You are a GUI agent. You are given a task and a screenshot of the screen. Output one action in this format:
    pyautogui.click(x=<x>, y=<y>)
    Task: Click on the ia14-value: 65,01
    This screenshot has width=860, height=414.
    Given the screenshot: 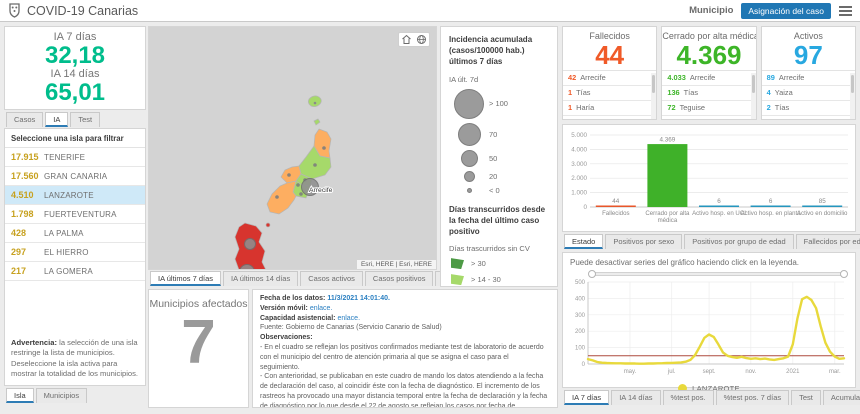 What is the action you would take?
    pyautogui.click(x=75, y=93)
    